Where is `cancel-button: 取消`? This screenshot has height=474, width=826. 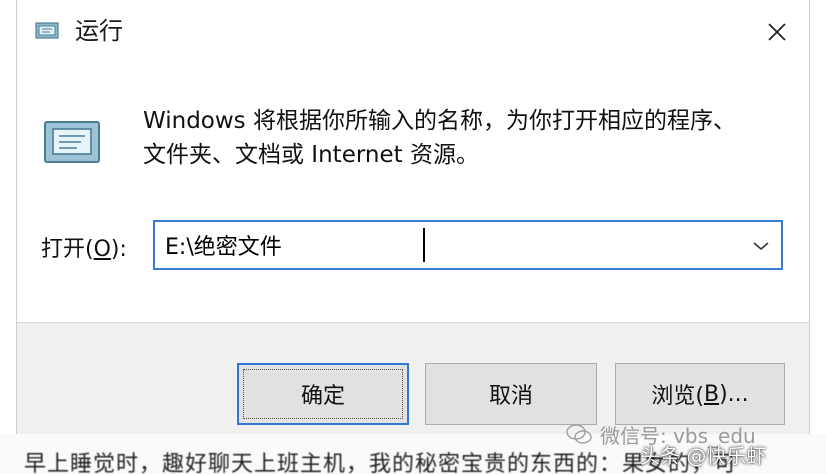 cancel-button: 取消 is located at coordinates (511, 394).